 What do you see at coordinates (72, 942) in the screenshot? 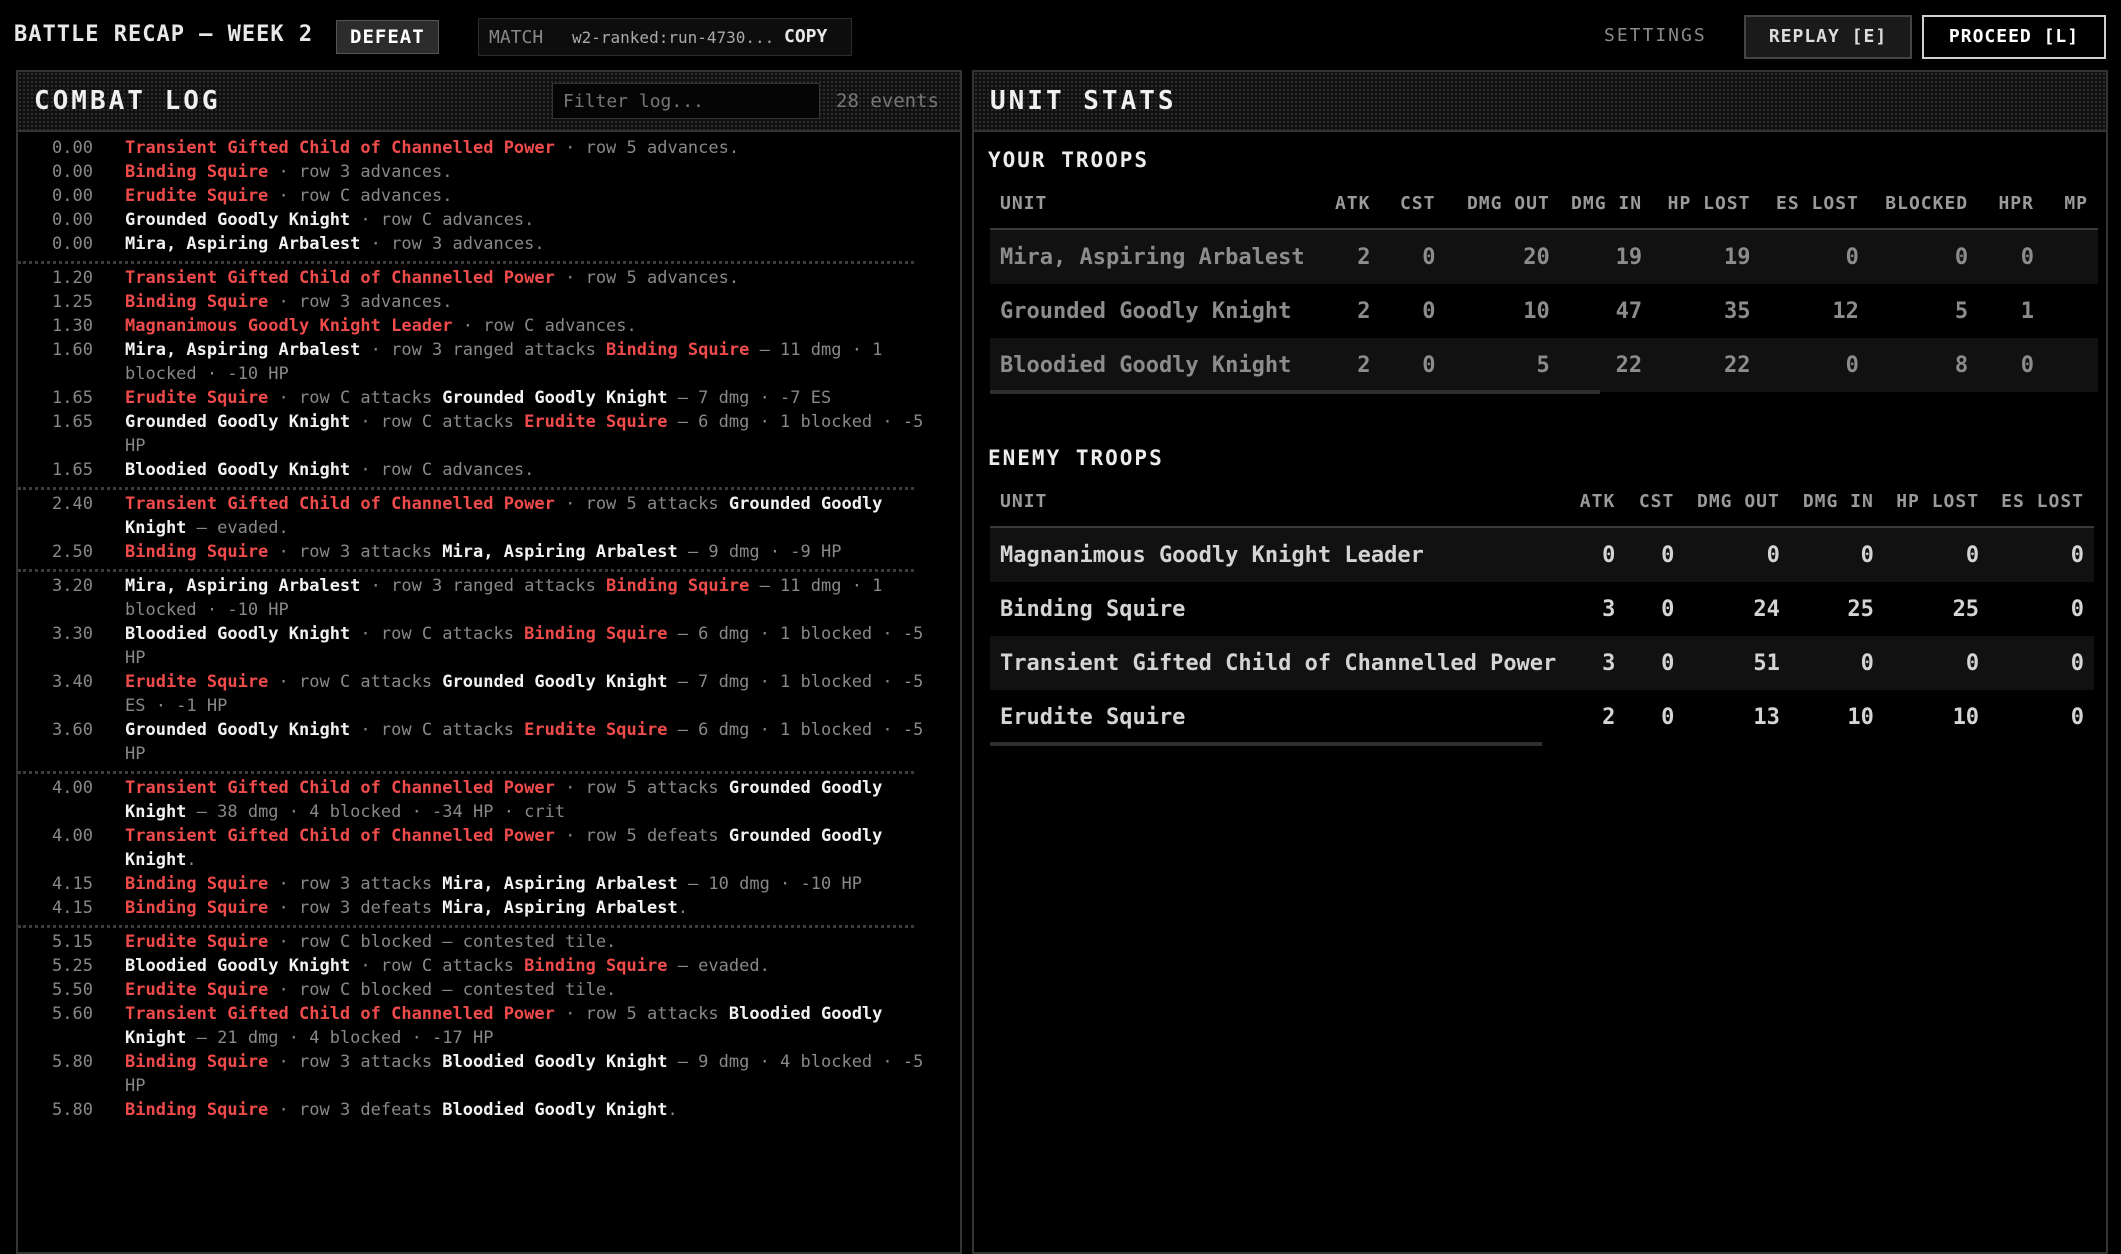
I see `log-timestamp: 5.15` at bounding box center [72, 942].